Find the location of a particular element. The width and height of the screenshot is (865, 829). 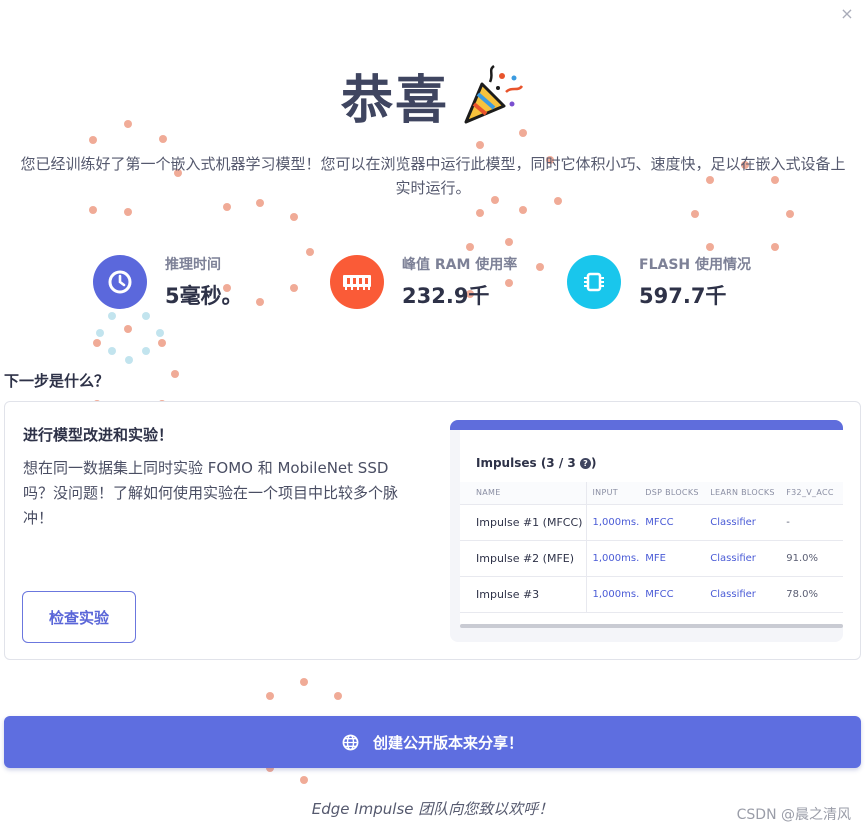

share-button-label: 创建公开版本来分享！ is located at coordinates (447, 742).